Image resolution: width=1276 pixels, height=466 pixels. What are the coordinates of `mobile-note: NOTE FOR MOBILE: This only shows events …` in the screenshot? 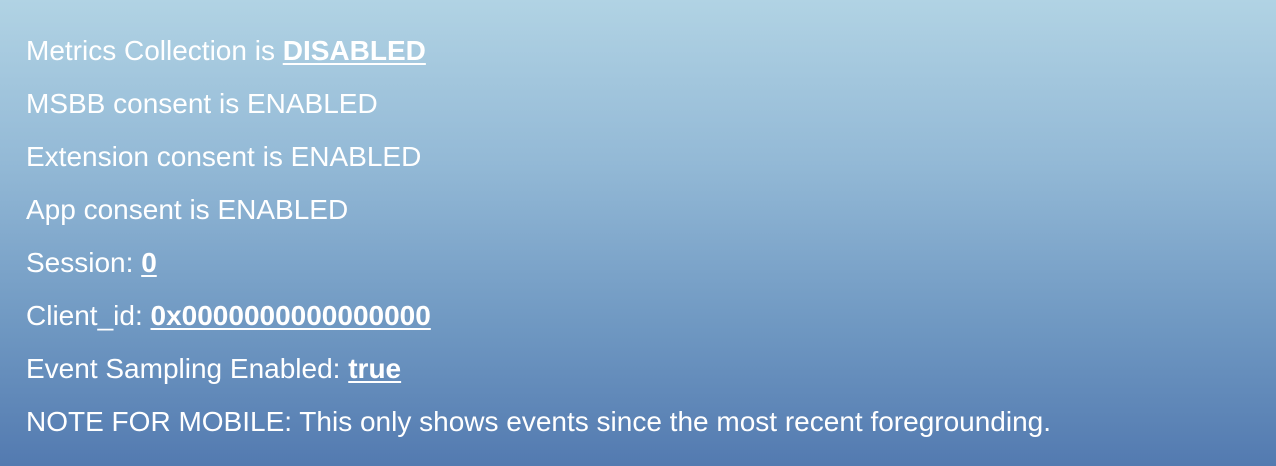 It's located at (539, 421).